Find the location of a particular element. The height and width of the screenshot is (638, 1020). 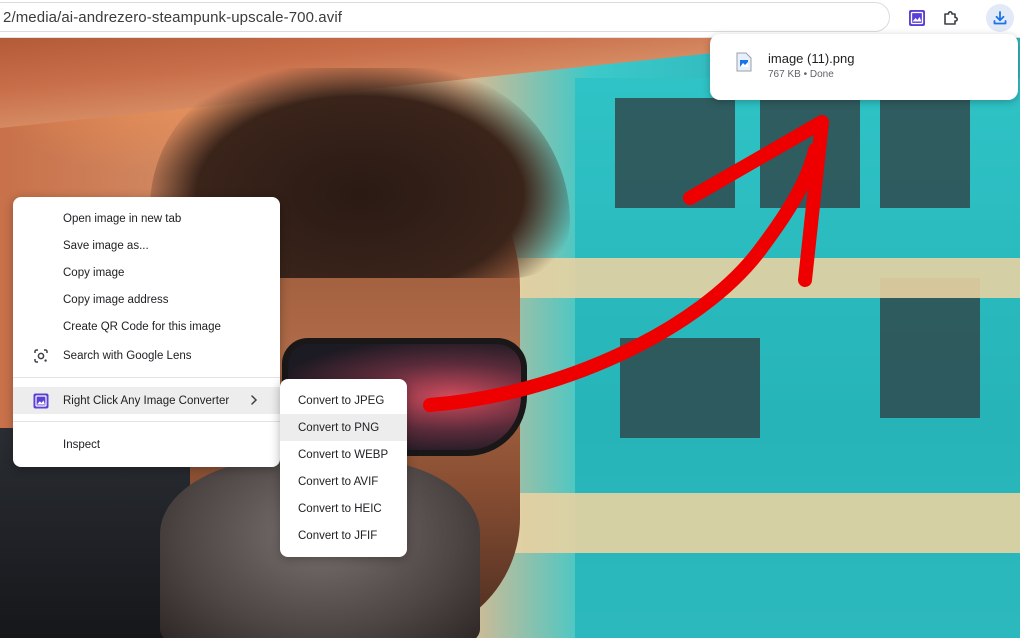

menu-item-label: Copy image is located at coordinates (94, 272).